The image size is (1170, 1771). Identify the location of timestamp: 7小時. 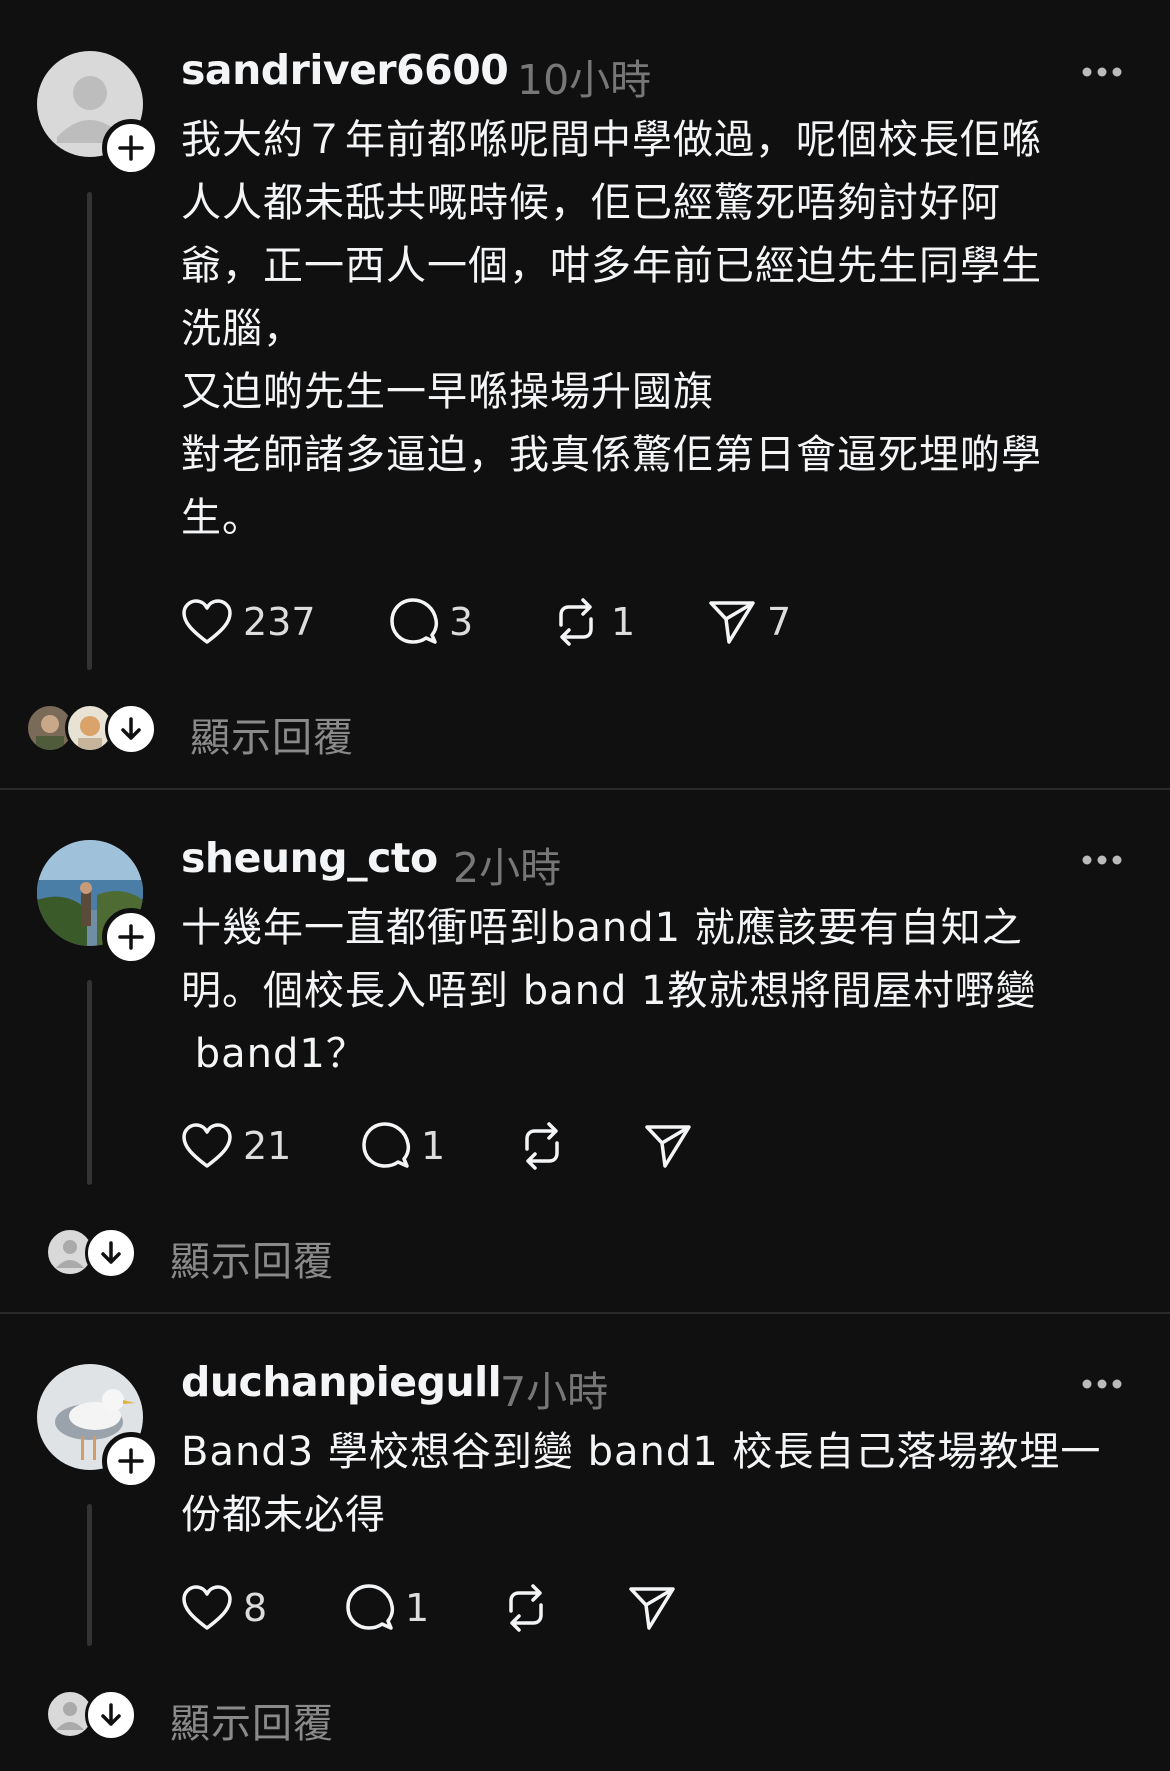
(554, 1392).